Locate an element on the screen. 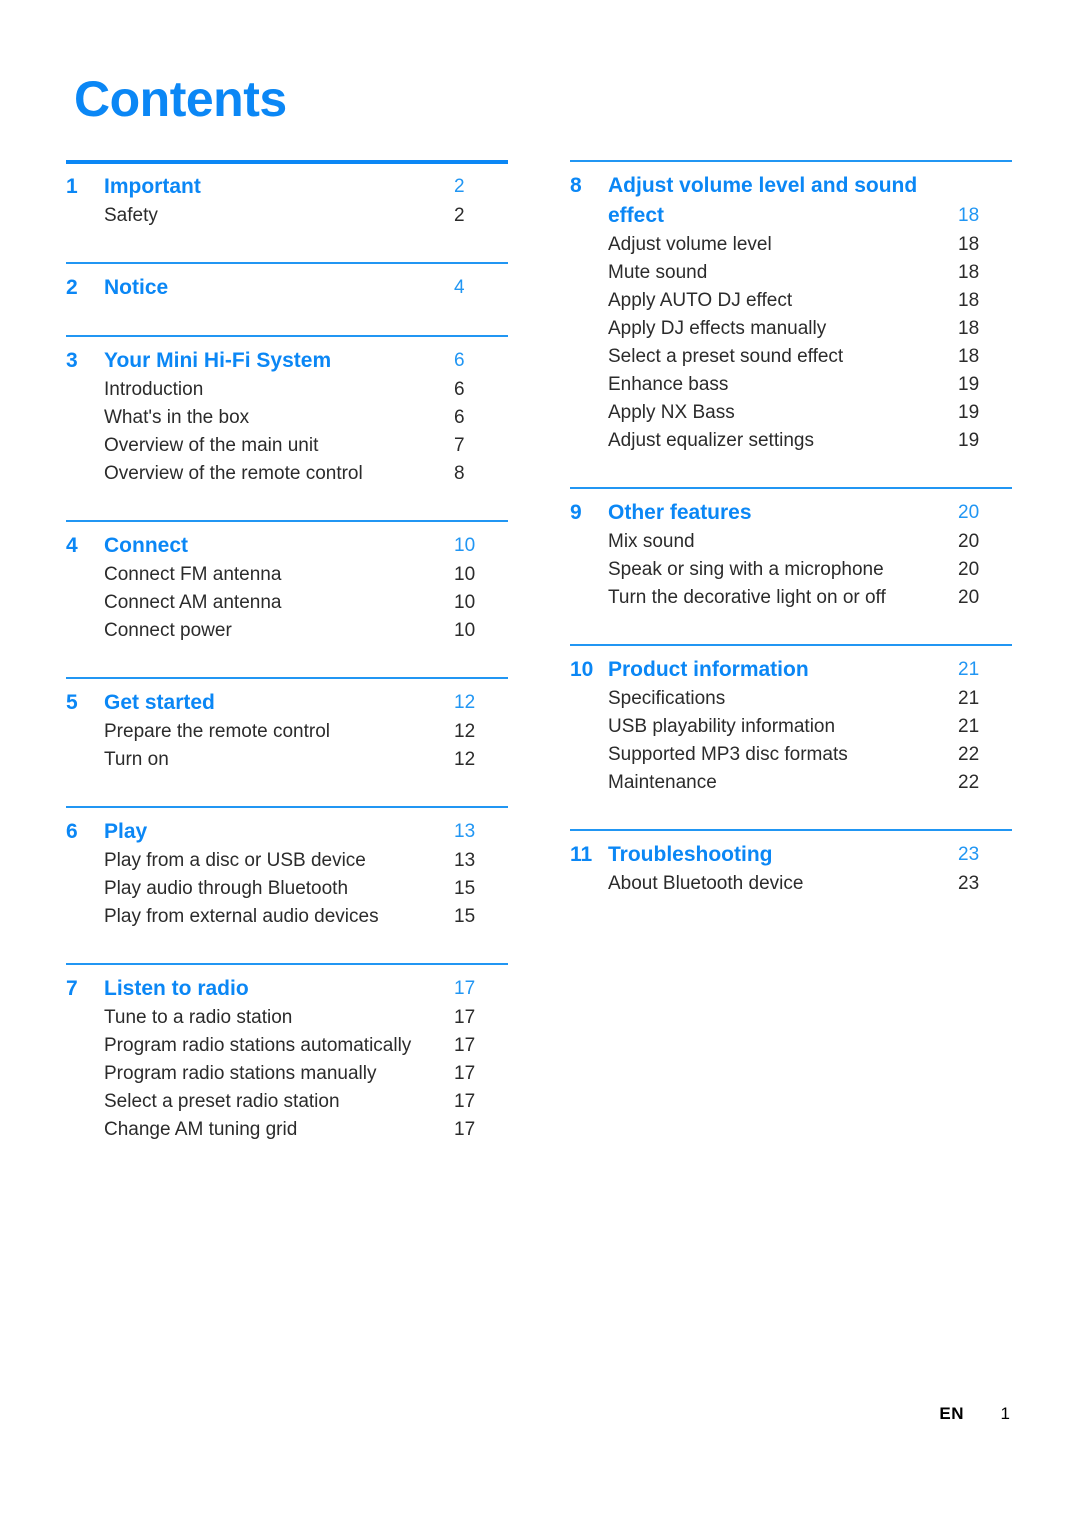 This screenshot has height=1527, width=1080. toc-section-heading: 9 Other features 20 is located at coordinates (791, 513).